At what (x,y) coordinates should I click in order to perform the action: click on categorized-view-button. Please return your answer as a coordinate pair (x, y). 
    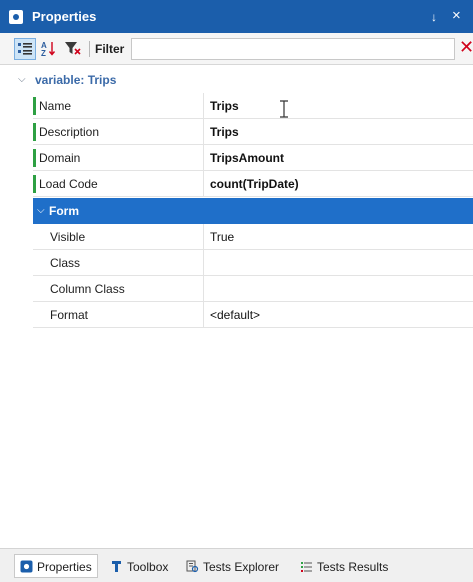
    Looking at the image, I should click on (25, 49).